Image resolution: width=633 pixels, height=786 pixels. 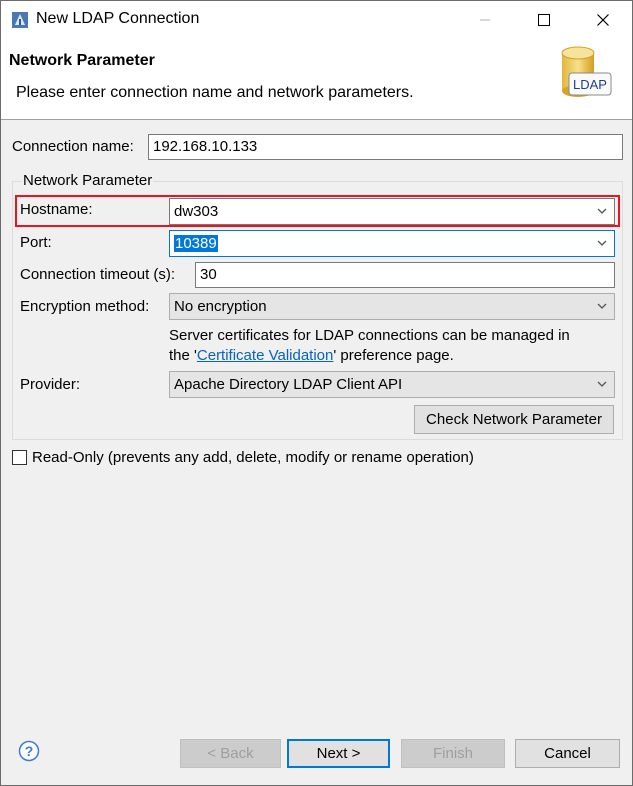 I want to click on minimize-button, so click(x=485, y=20).